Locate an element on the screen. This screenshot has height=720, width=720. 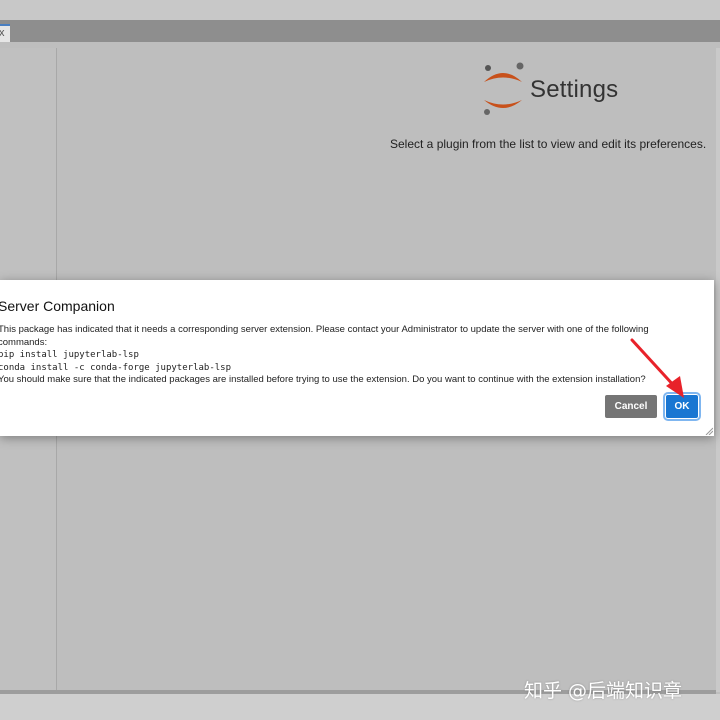
dialog-title: Server Companion is located at coordinates (57, 306).